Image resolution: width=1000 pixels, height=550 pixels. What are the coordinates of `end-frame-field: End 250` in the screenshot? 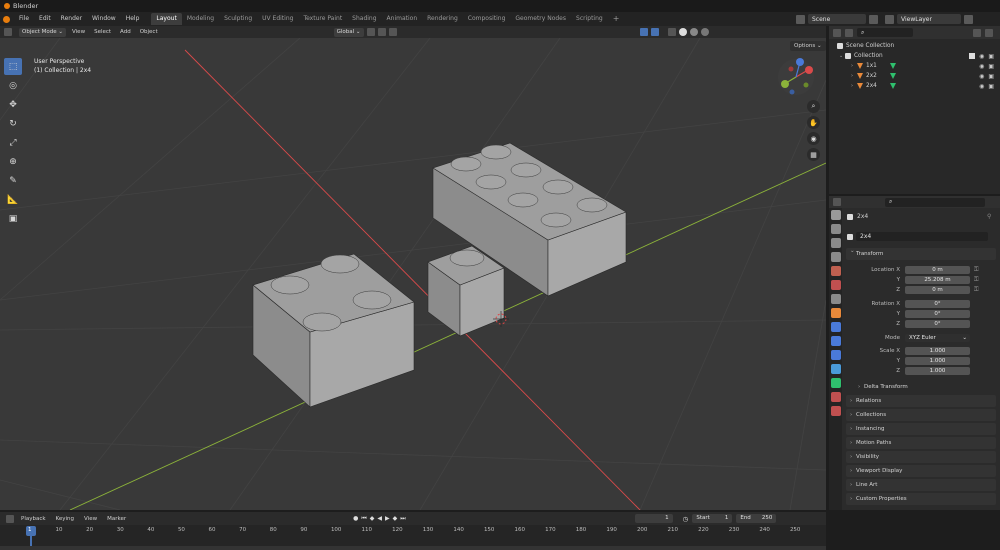 It's located at (756, 518).